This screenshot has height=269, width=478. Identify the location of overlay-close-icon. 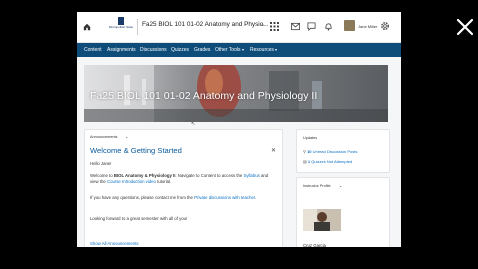
(465, 27).